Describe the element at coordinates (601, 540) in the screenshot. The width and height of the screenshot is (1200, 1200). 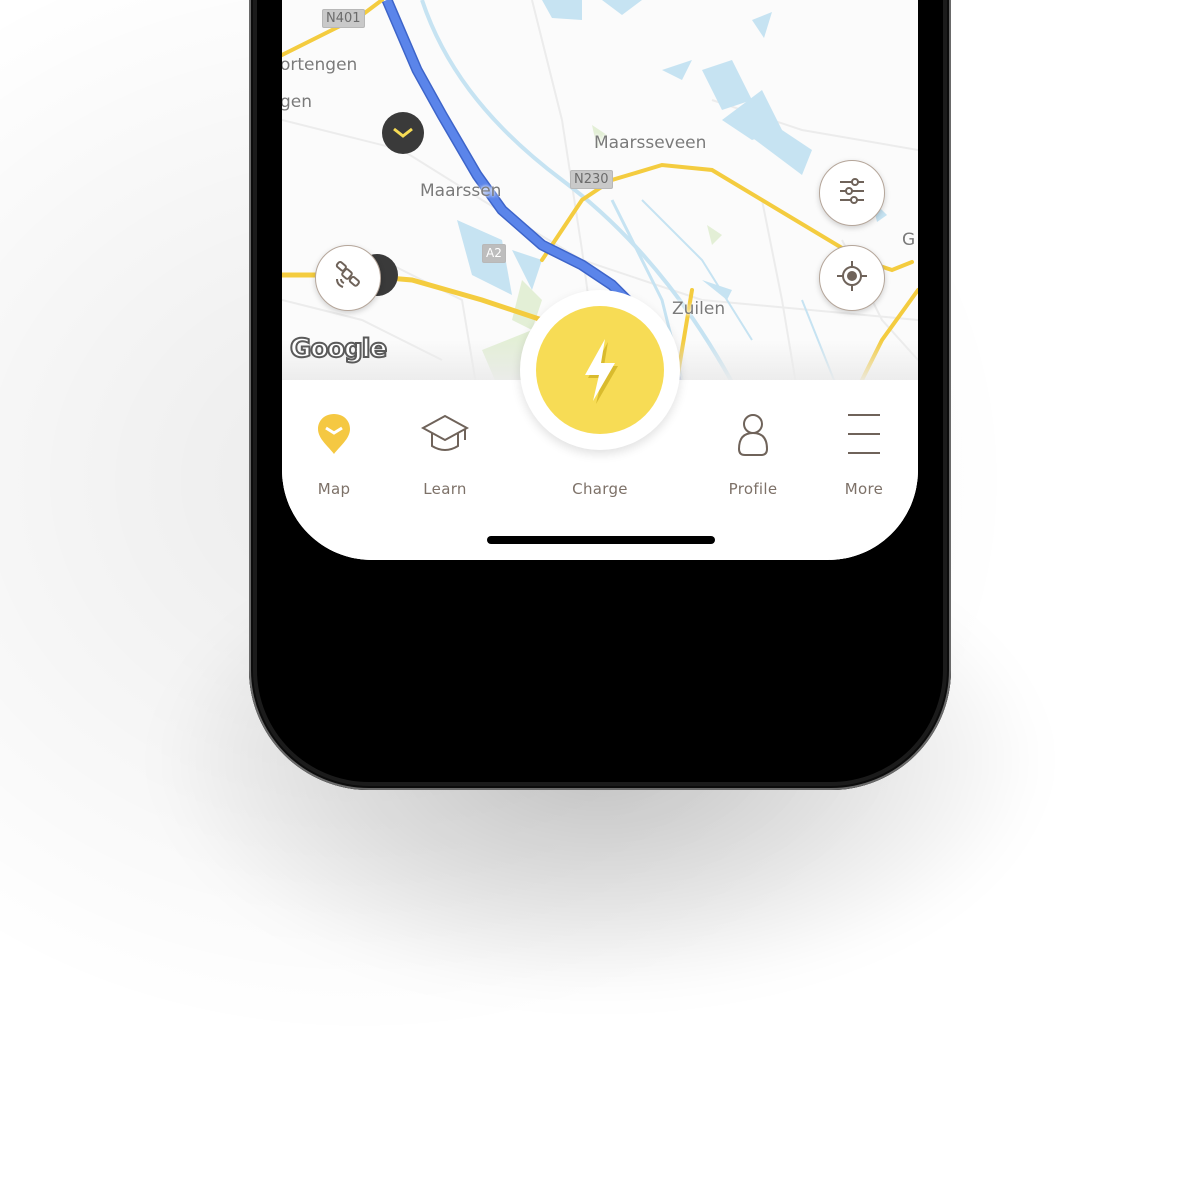
I see `home-indicator` at that location.